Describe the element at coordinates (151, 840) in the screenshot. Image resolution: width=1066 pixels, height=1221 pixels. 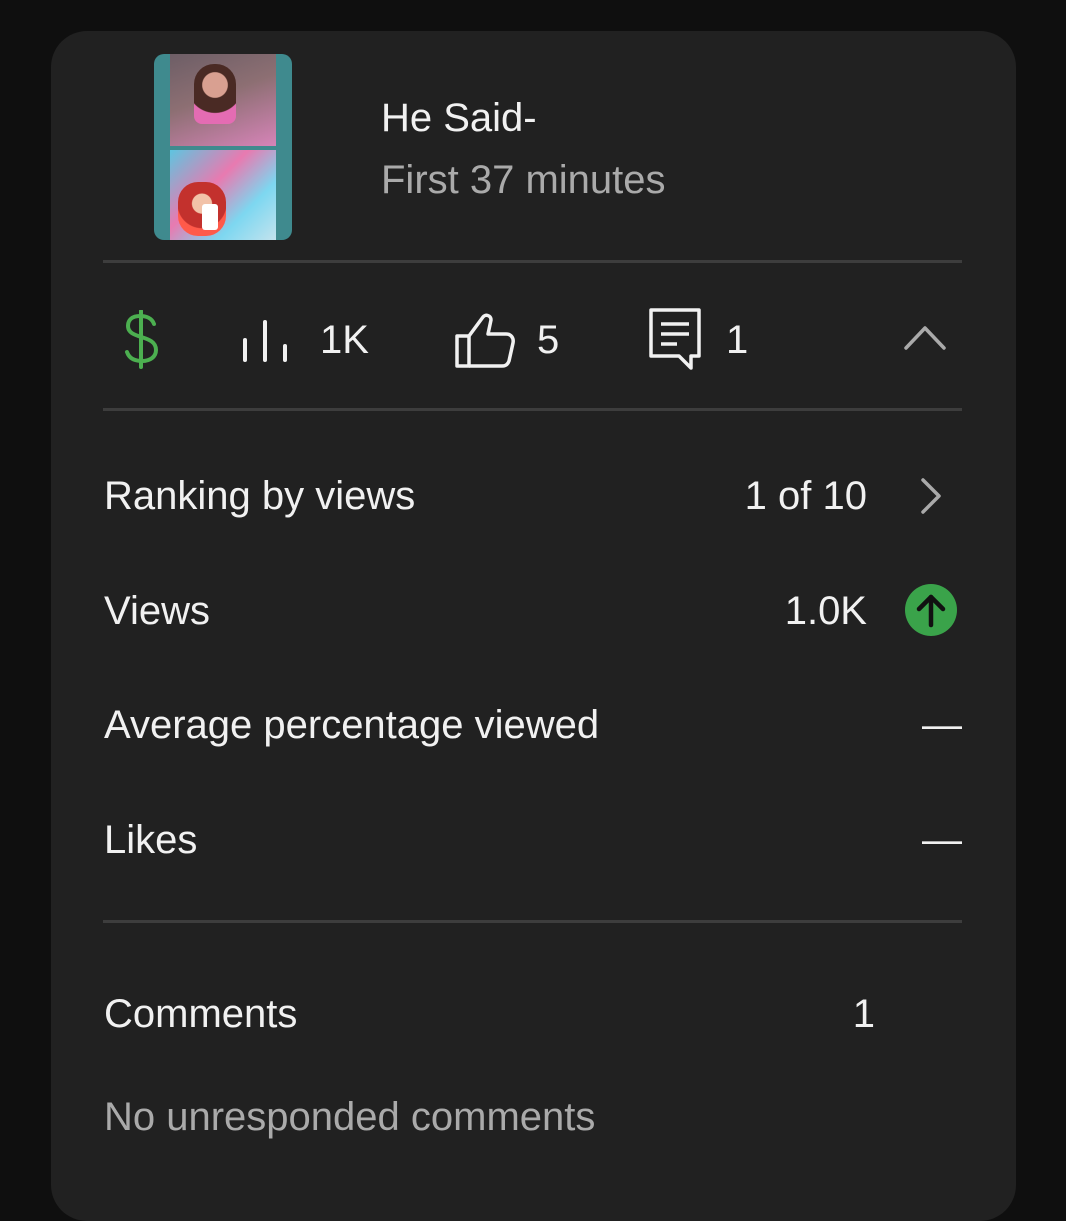
I see `metric-label: Likes` at that location.